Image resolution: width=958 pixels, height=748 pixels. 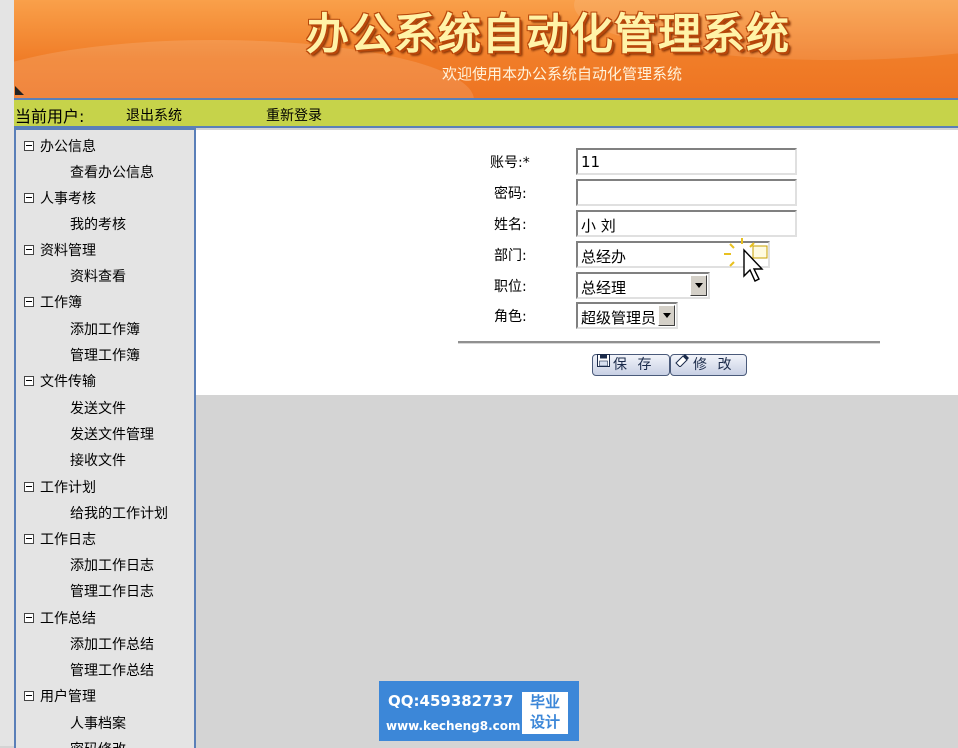 I want to click on mouse-cursor-icon, so click(x=748, y=261).